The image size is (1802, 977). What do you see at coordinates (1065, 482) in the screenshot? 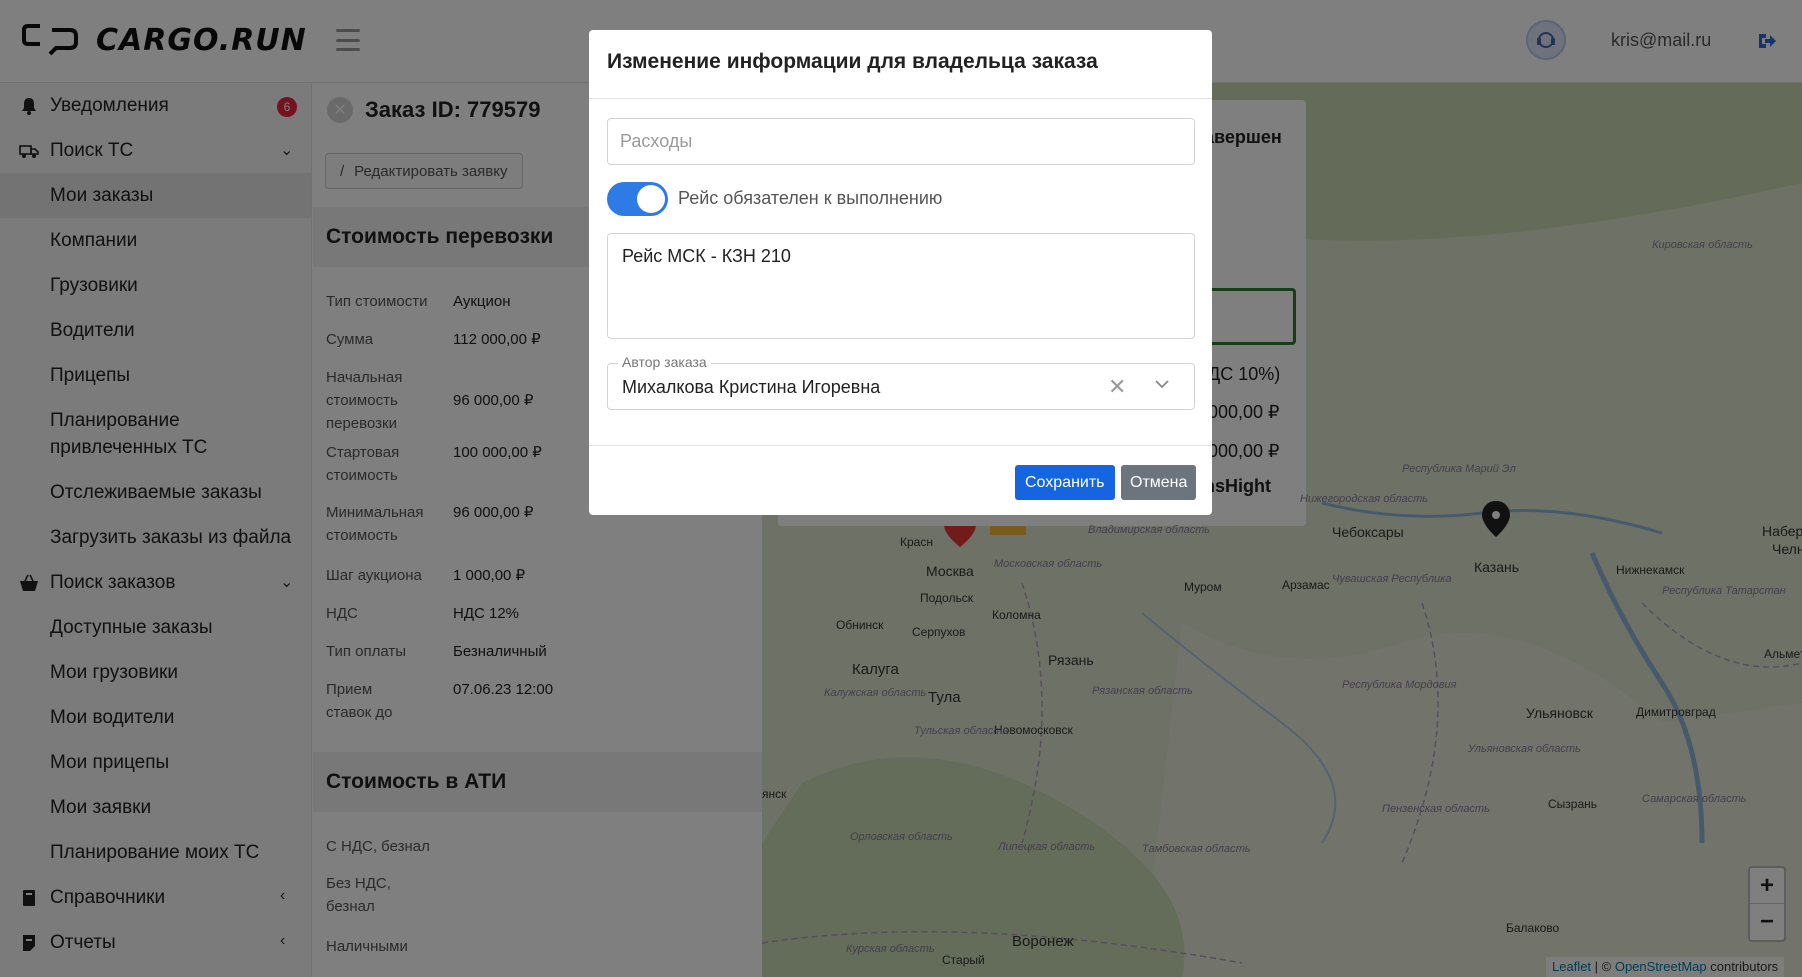
I see `save-button: Сохранить` at bounding box center [1065, 482].